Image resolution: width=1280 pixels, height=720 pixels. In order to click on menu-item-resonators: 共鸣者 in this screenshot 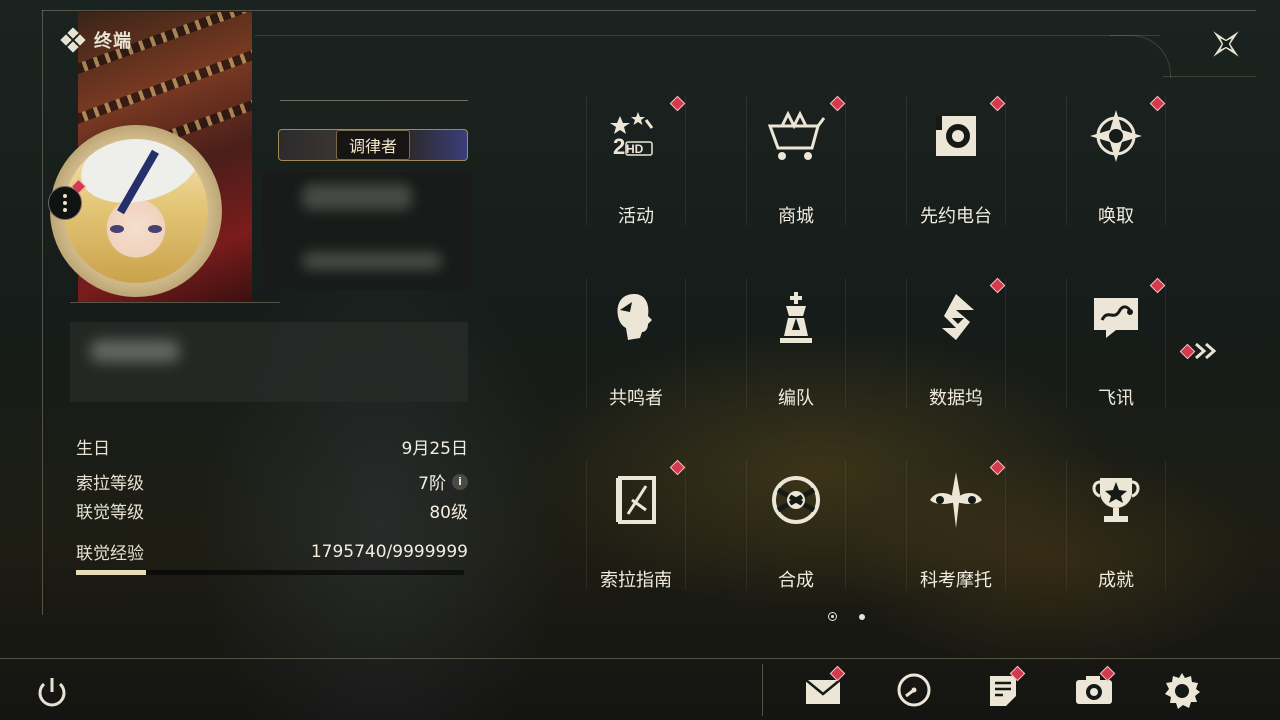, I will do `click(636, 343)`.